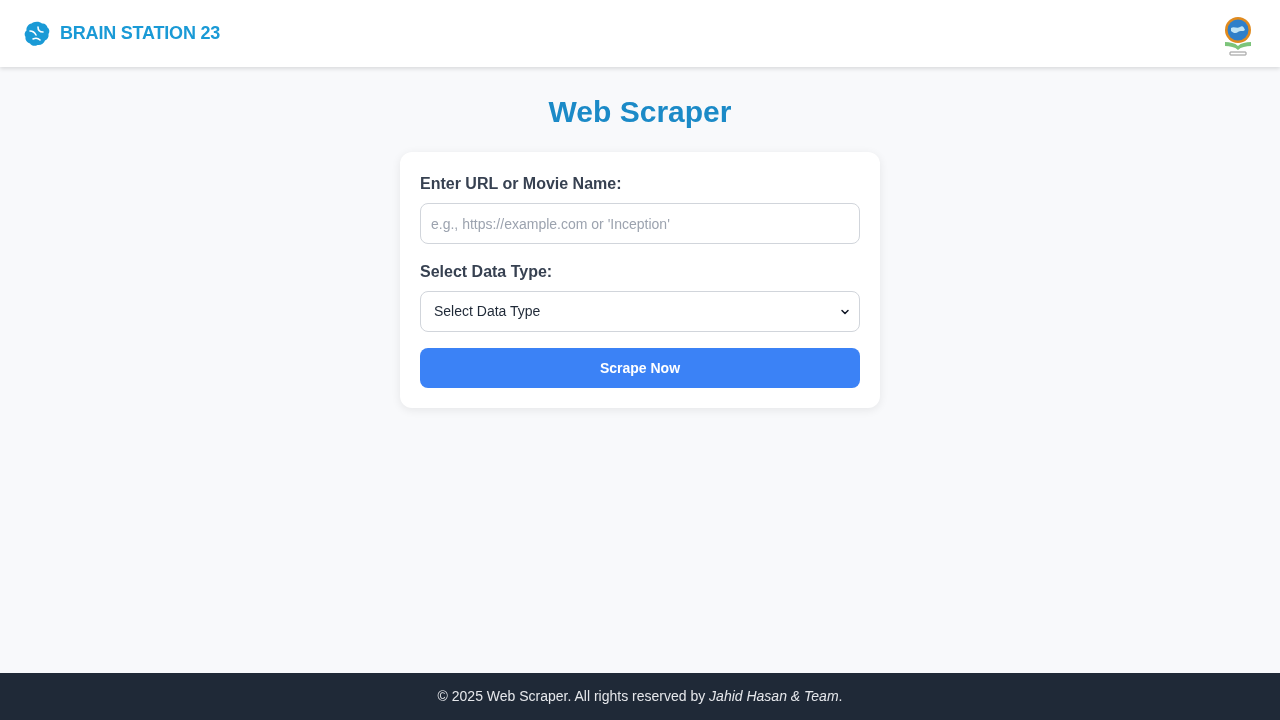  I want to click on globe-emblem-icon, so click(1238, 35).